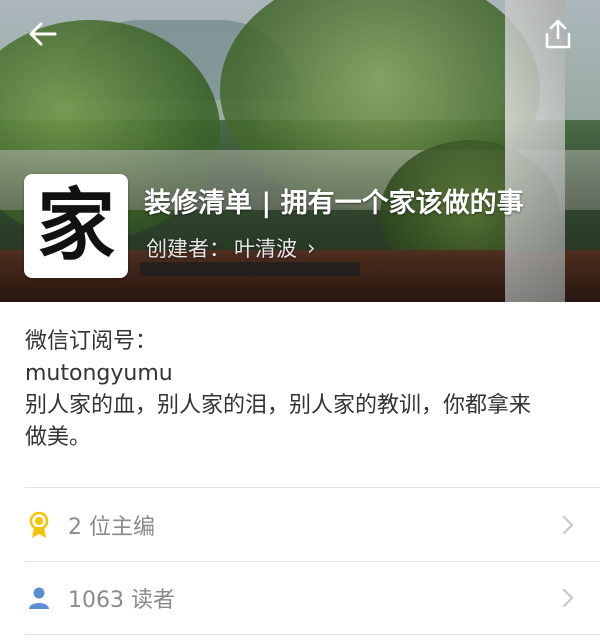 Image resolution: width=600 pixels, height=641 pixels. I want to click on description-line: 做美。, so click(58, 437).